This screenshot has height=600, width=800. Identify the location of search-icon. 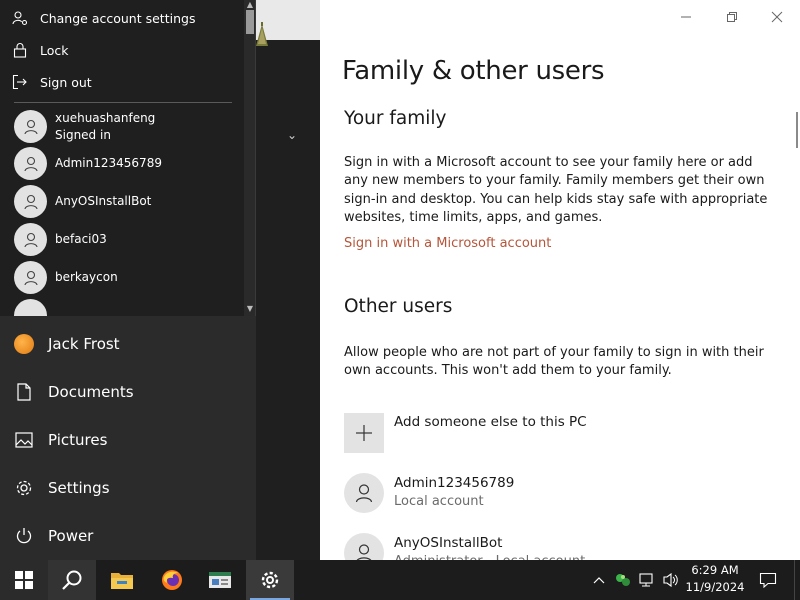
(72, 580).